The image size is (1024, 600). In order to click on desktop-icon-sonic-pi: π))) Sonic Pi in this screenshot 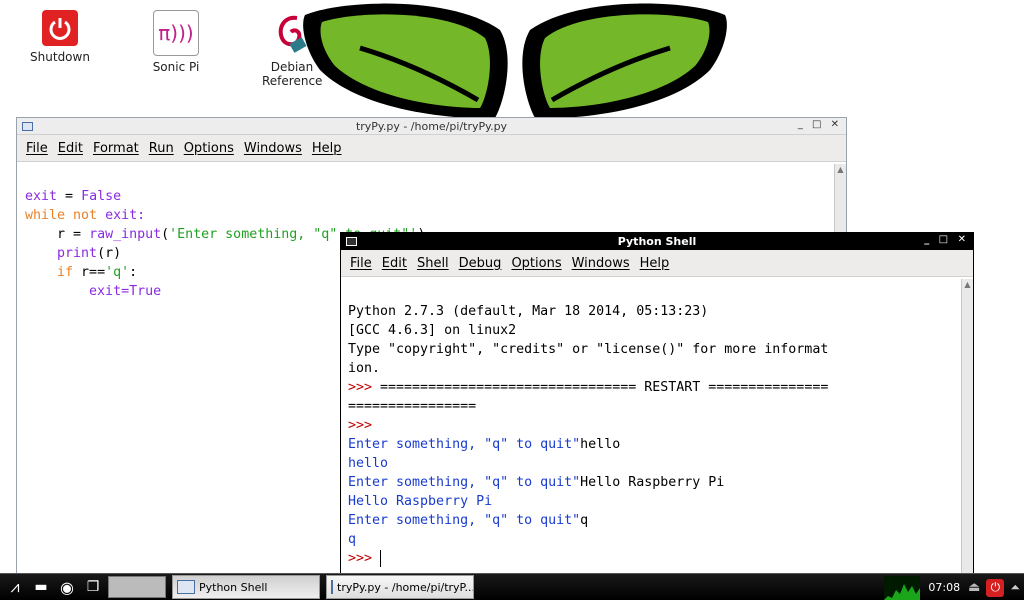, I will do `click(176, 42)`.